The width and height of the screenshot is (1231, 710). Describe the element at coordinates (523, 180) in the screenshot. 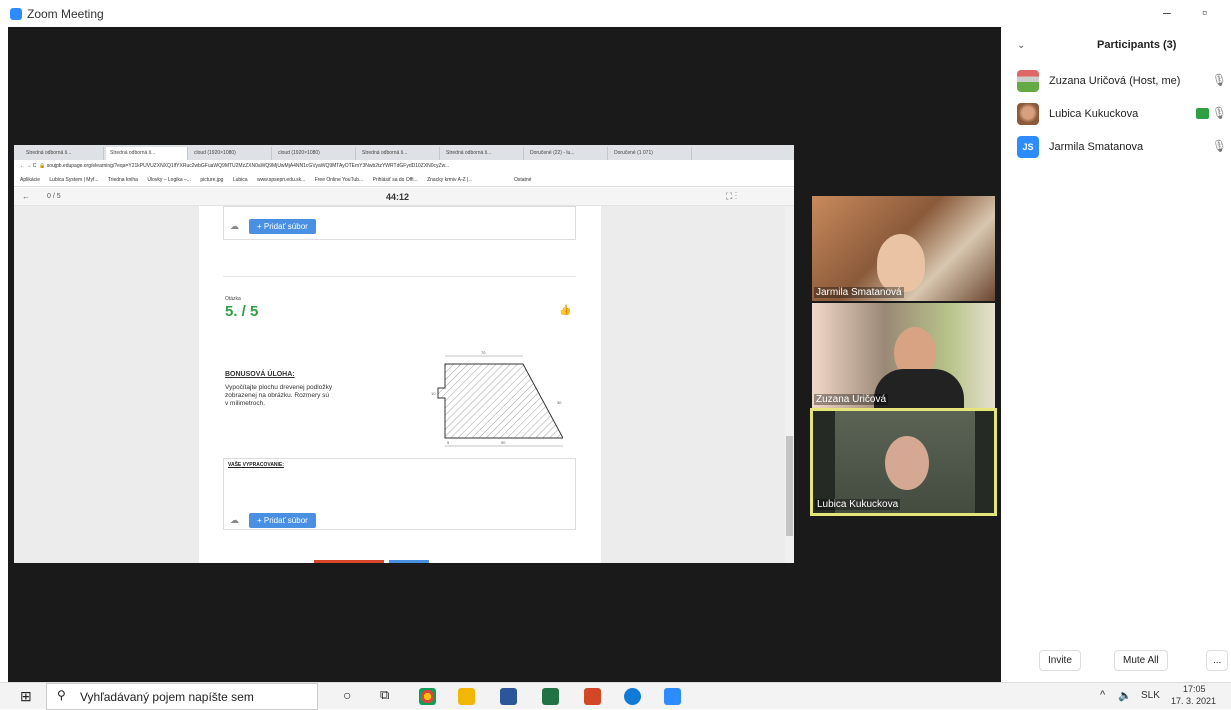

I see `bookmark-other: Ostatné` at that location.